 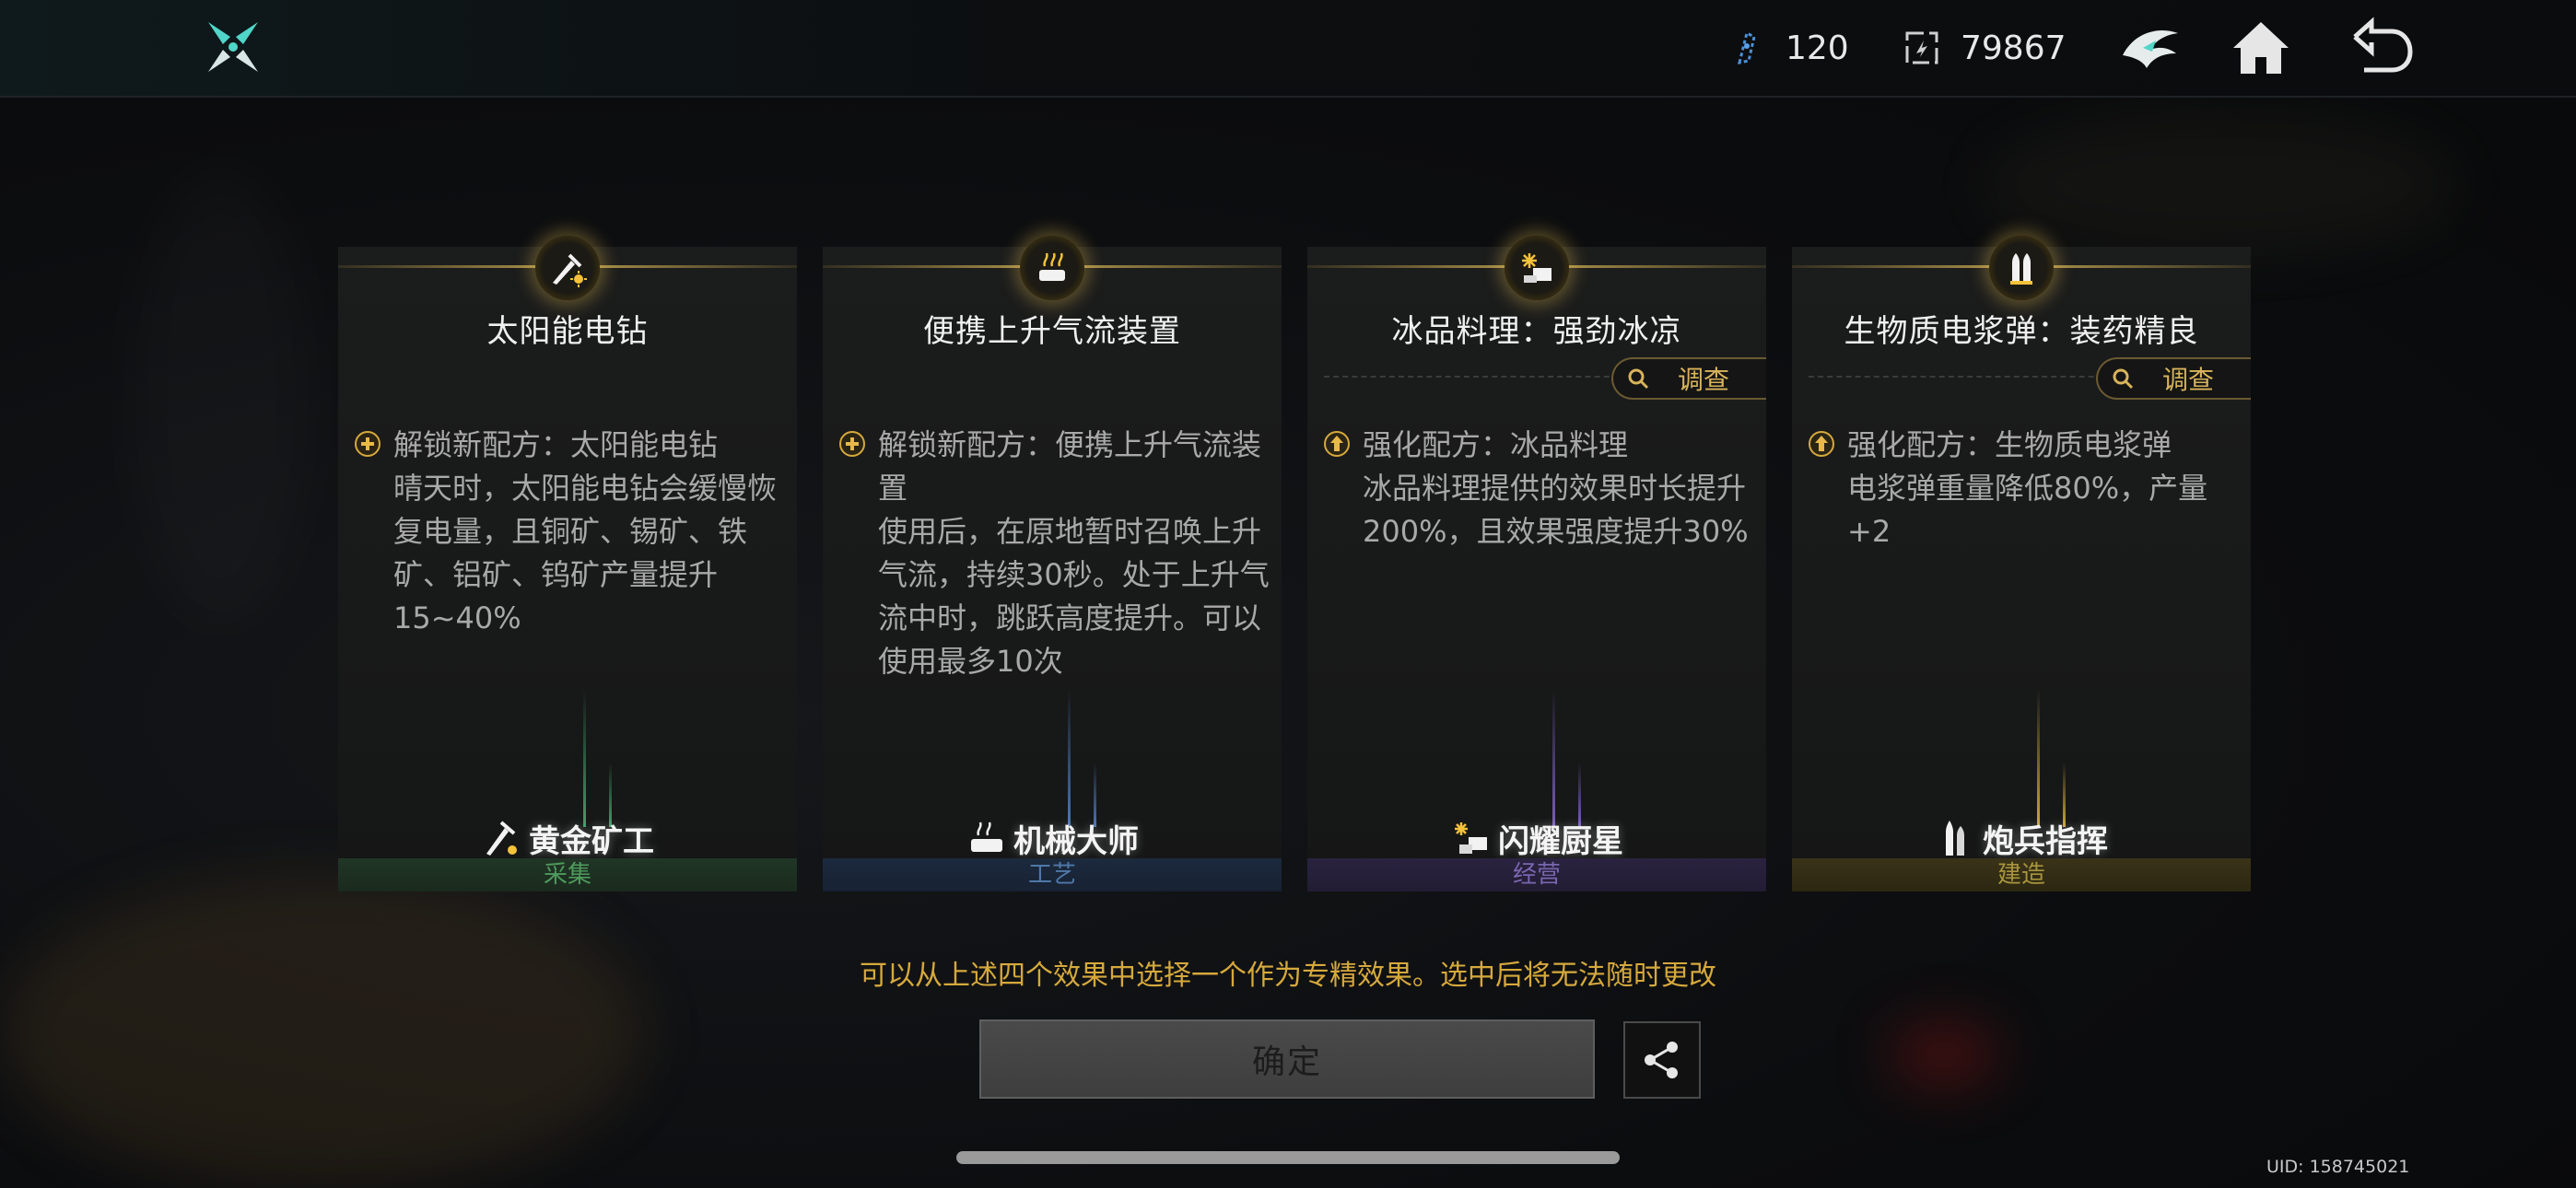 What do you see at coordinates (502, 838) in the screenshot?
I see `golden-miner-icon` at bounding box center [502, 838].